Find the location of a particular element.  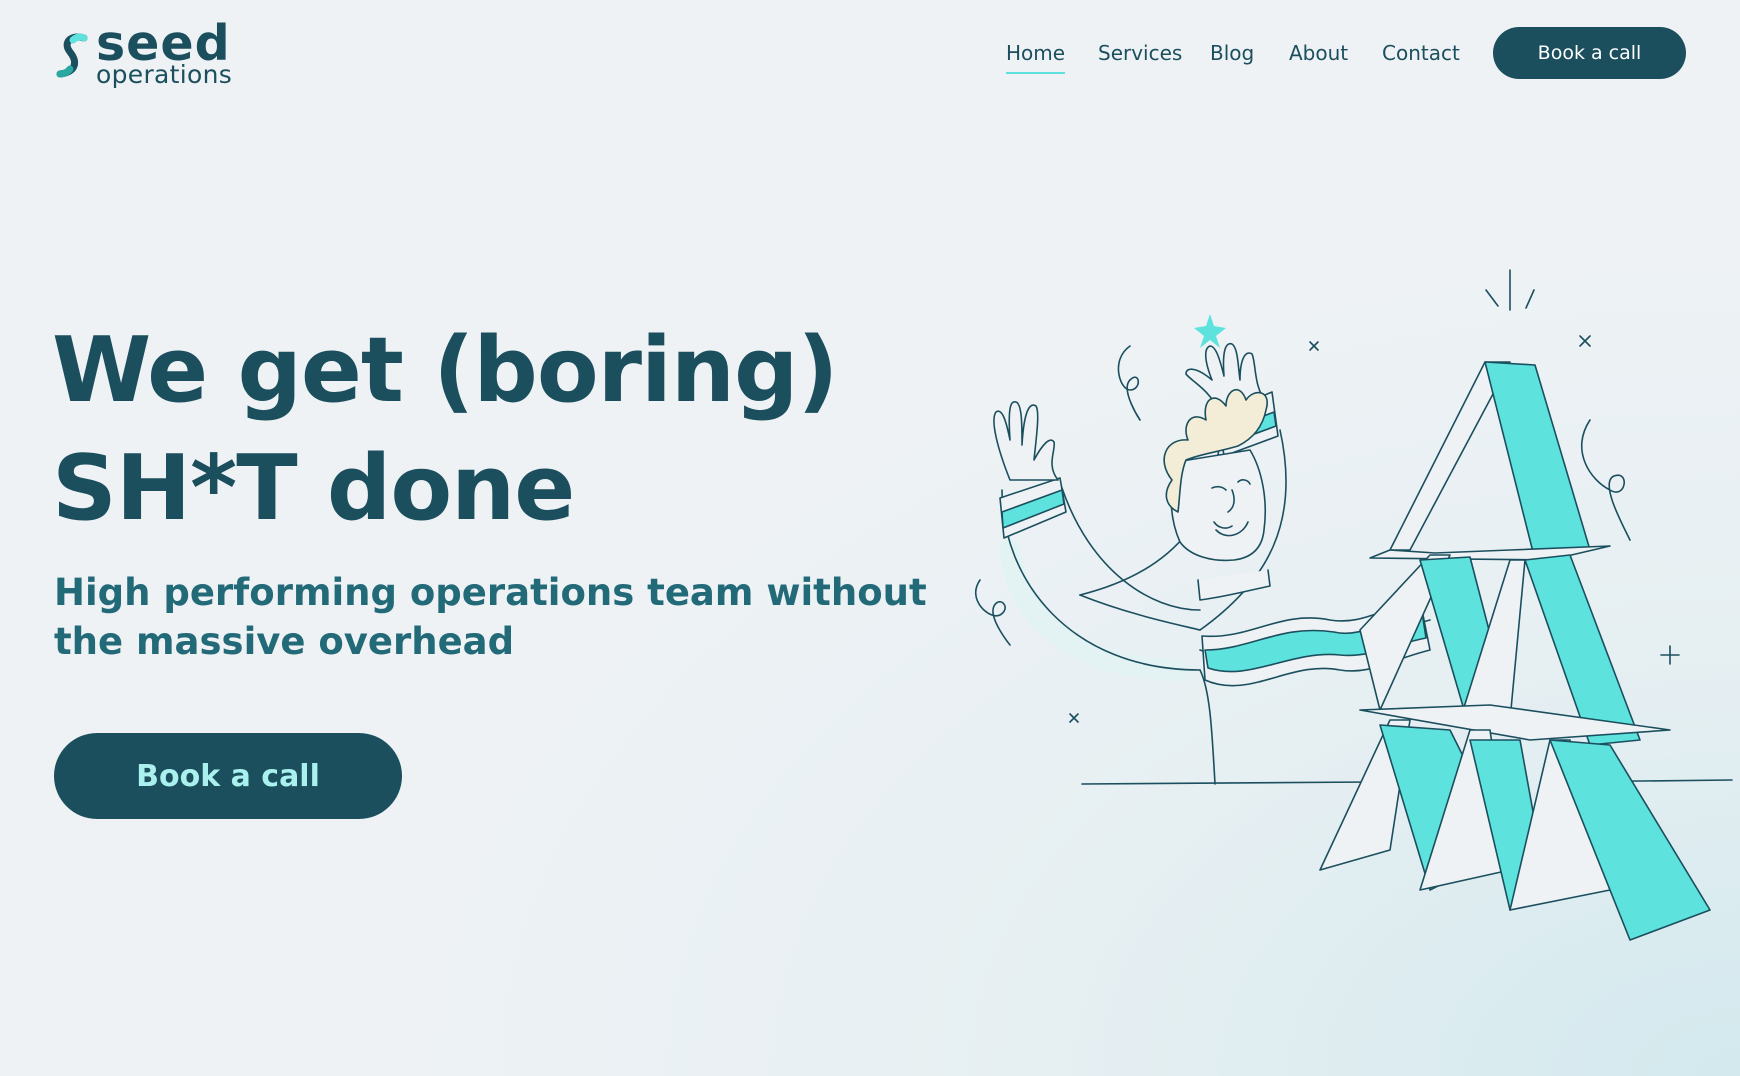

nav-blog: Blog is located at coordinates (1232, 53).